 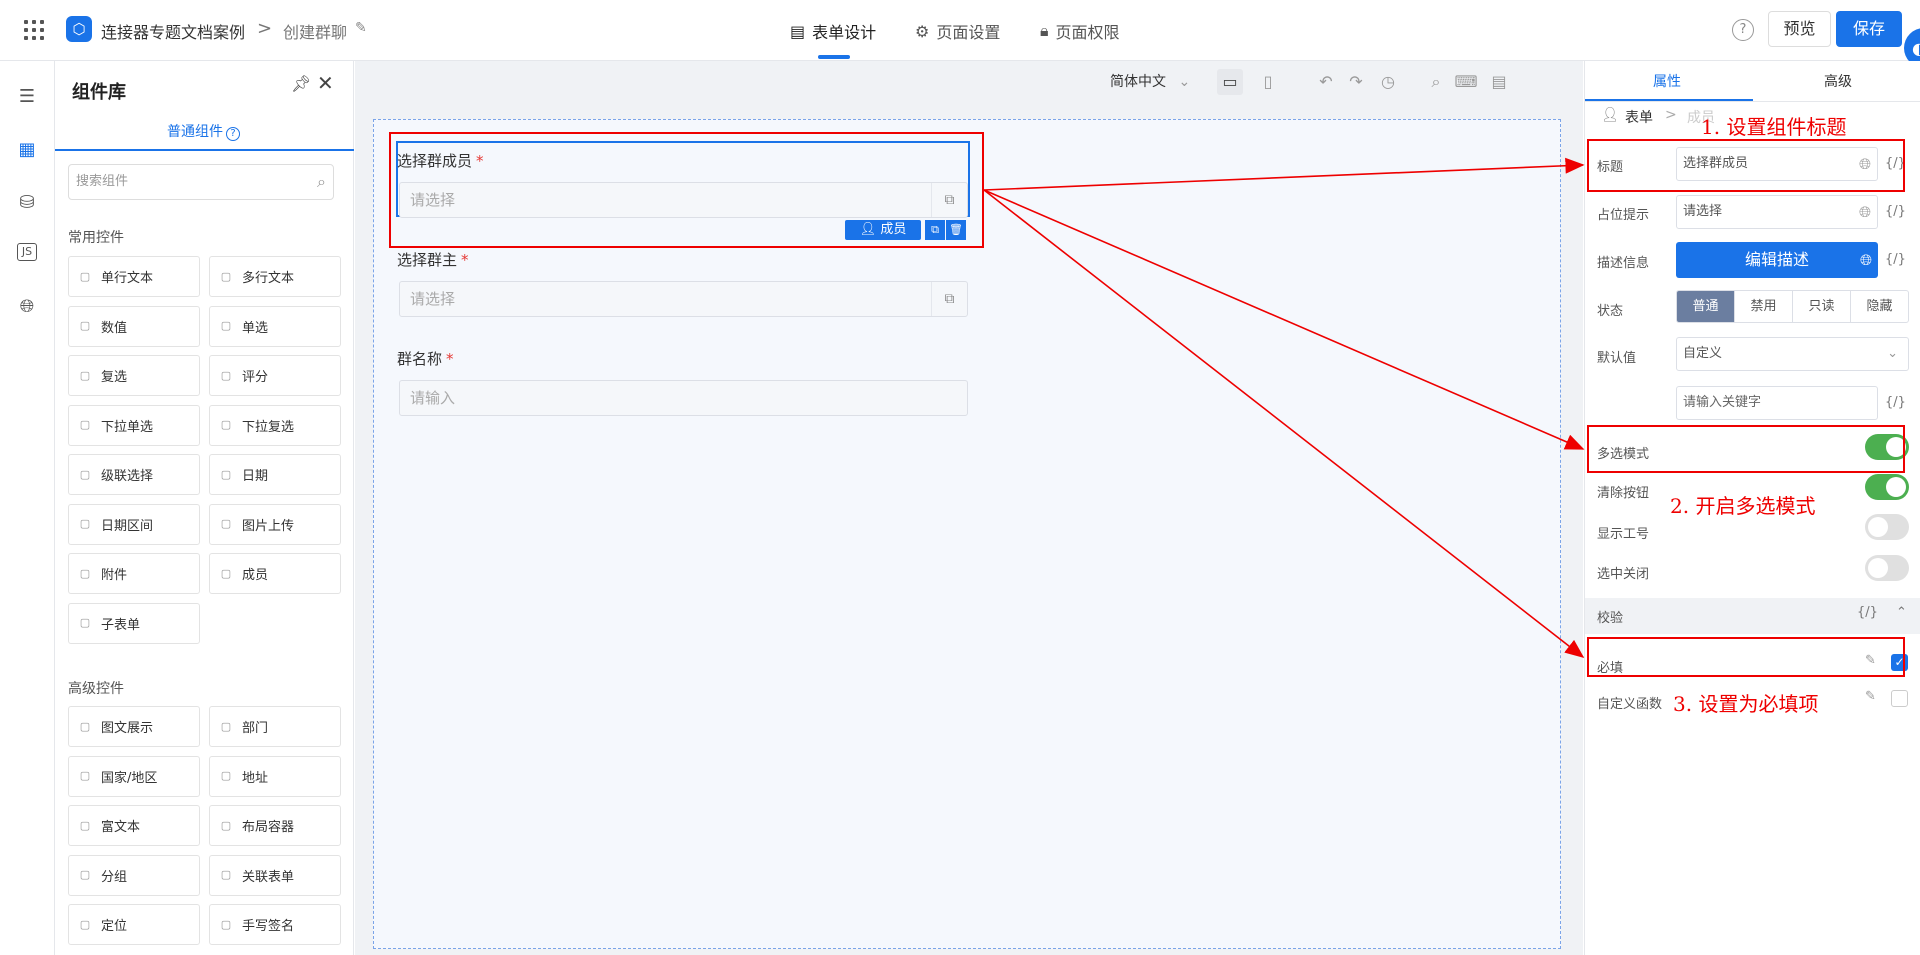 What do you see at coordinates (1838, 81) in the screenshot?
I see `tab-advanced: 高级` at bounding box center [1838, 81].